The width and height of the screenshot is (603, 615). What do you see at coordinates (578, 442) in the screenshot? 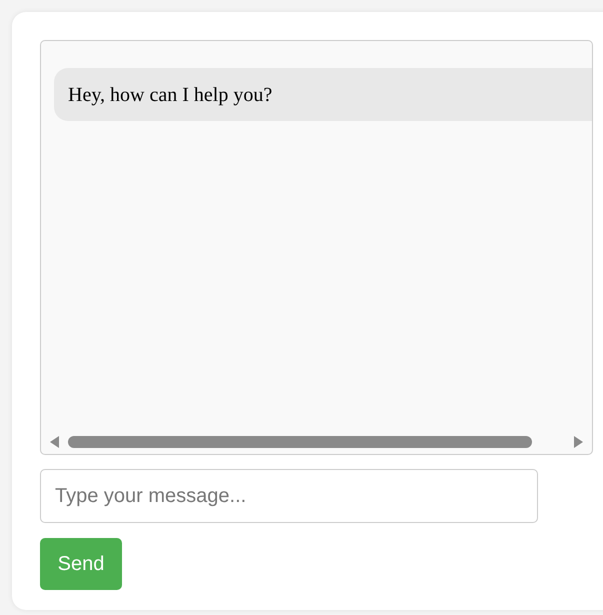
I see `scroll-right-icon` at bounding box center [578, 442].